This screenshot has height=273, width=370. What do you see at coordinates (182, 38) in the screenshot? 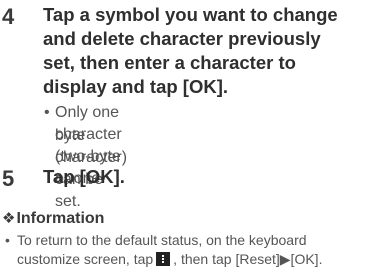
I see `step-title-line: and delete character previously` at bounding box center [182, 38].